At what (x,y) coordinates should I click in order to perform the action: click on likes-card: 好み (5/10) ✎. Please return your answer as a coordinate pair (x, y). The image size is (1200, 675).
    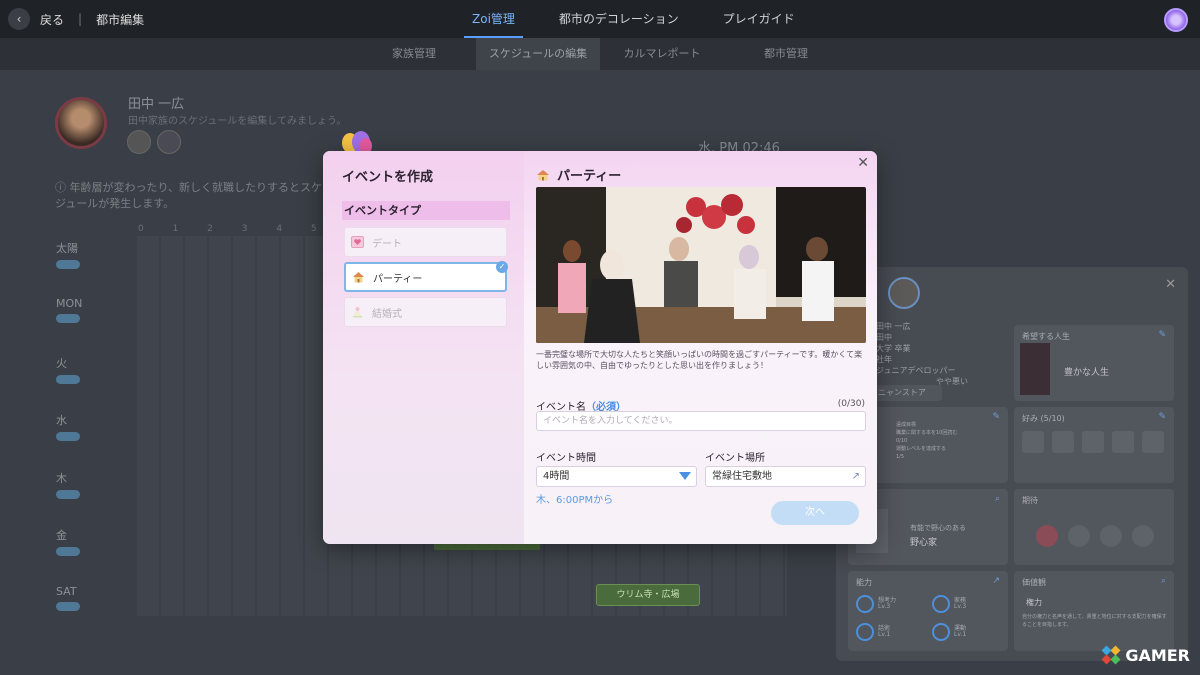
    Looking at the image, I should click on (1094, 445).